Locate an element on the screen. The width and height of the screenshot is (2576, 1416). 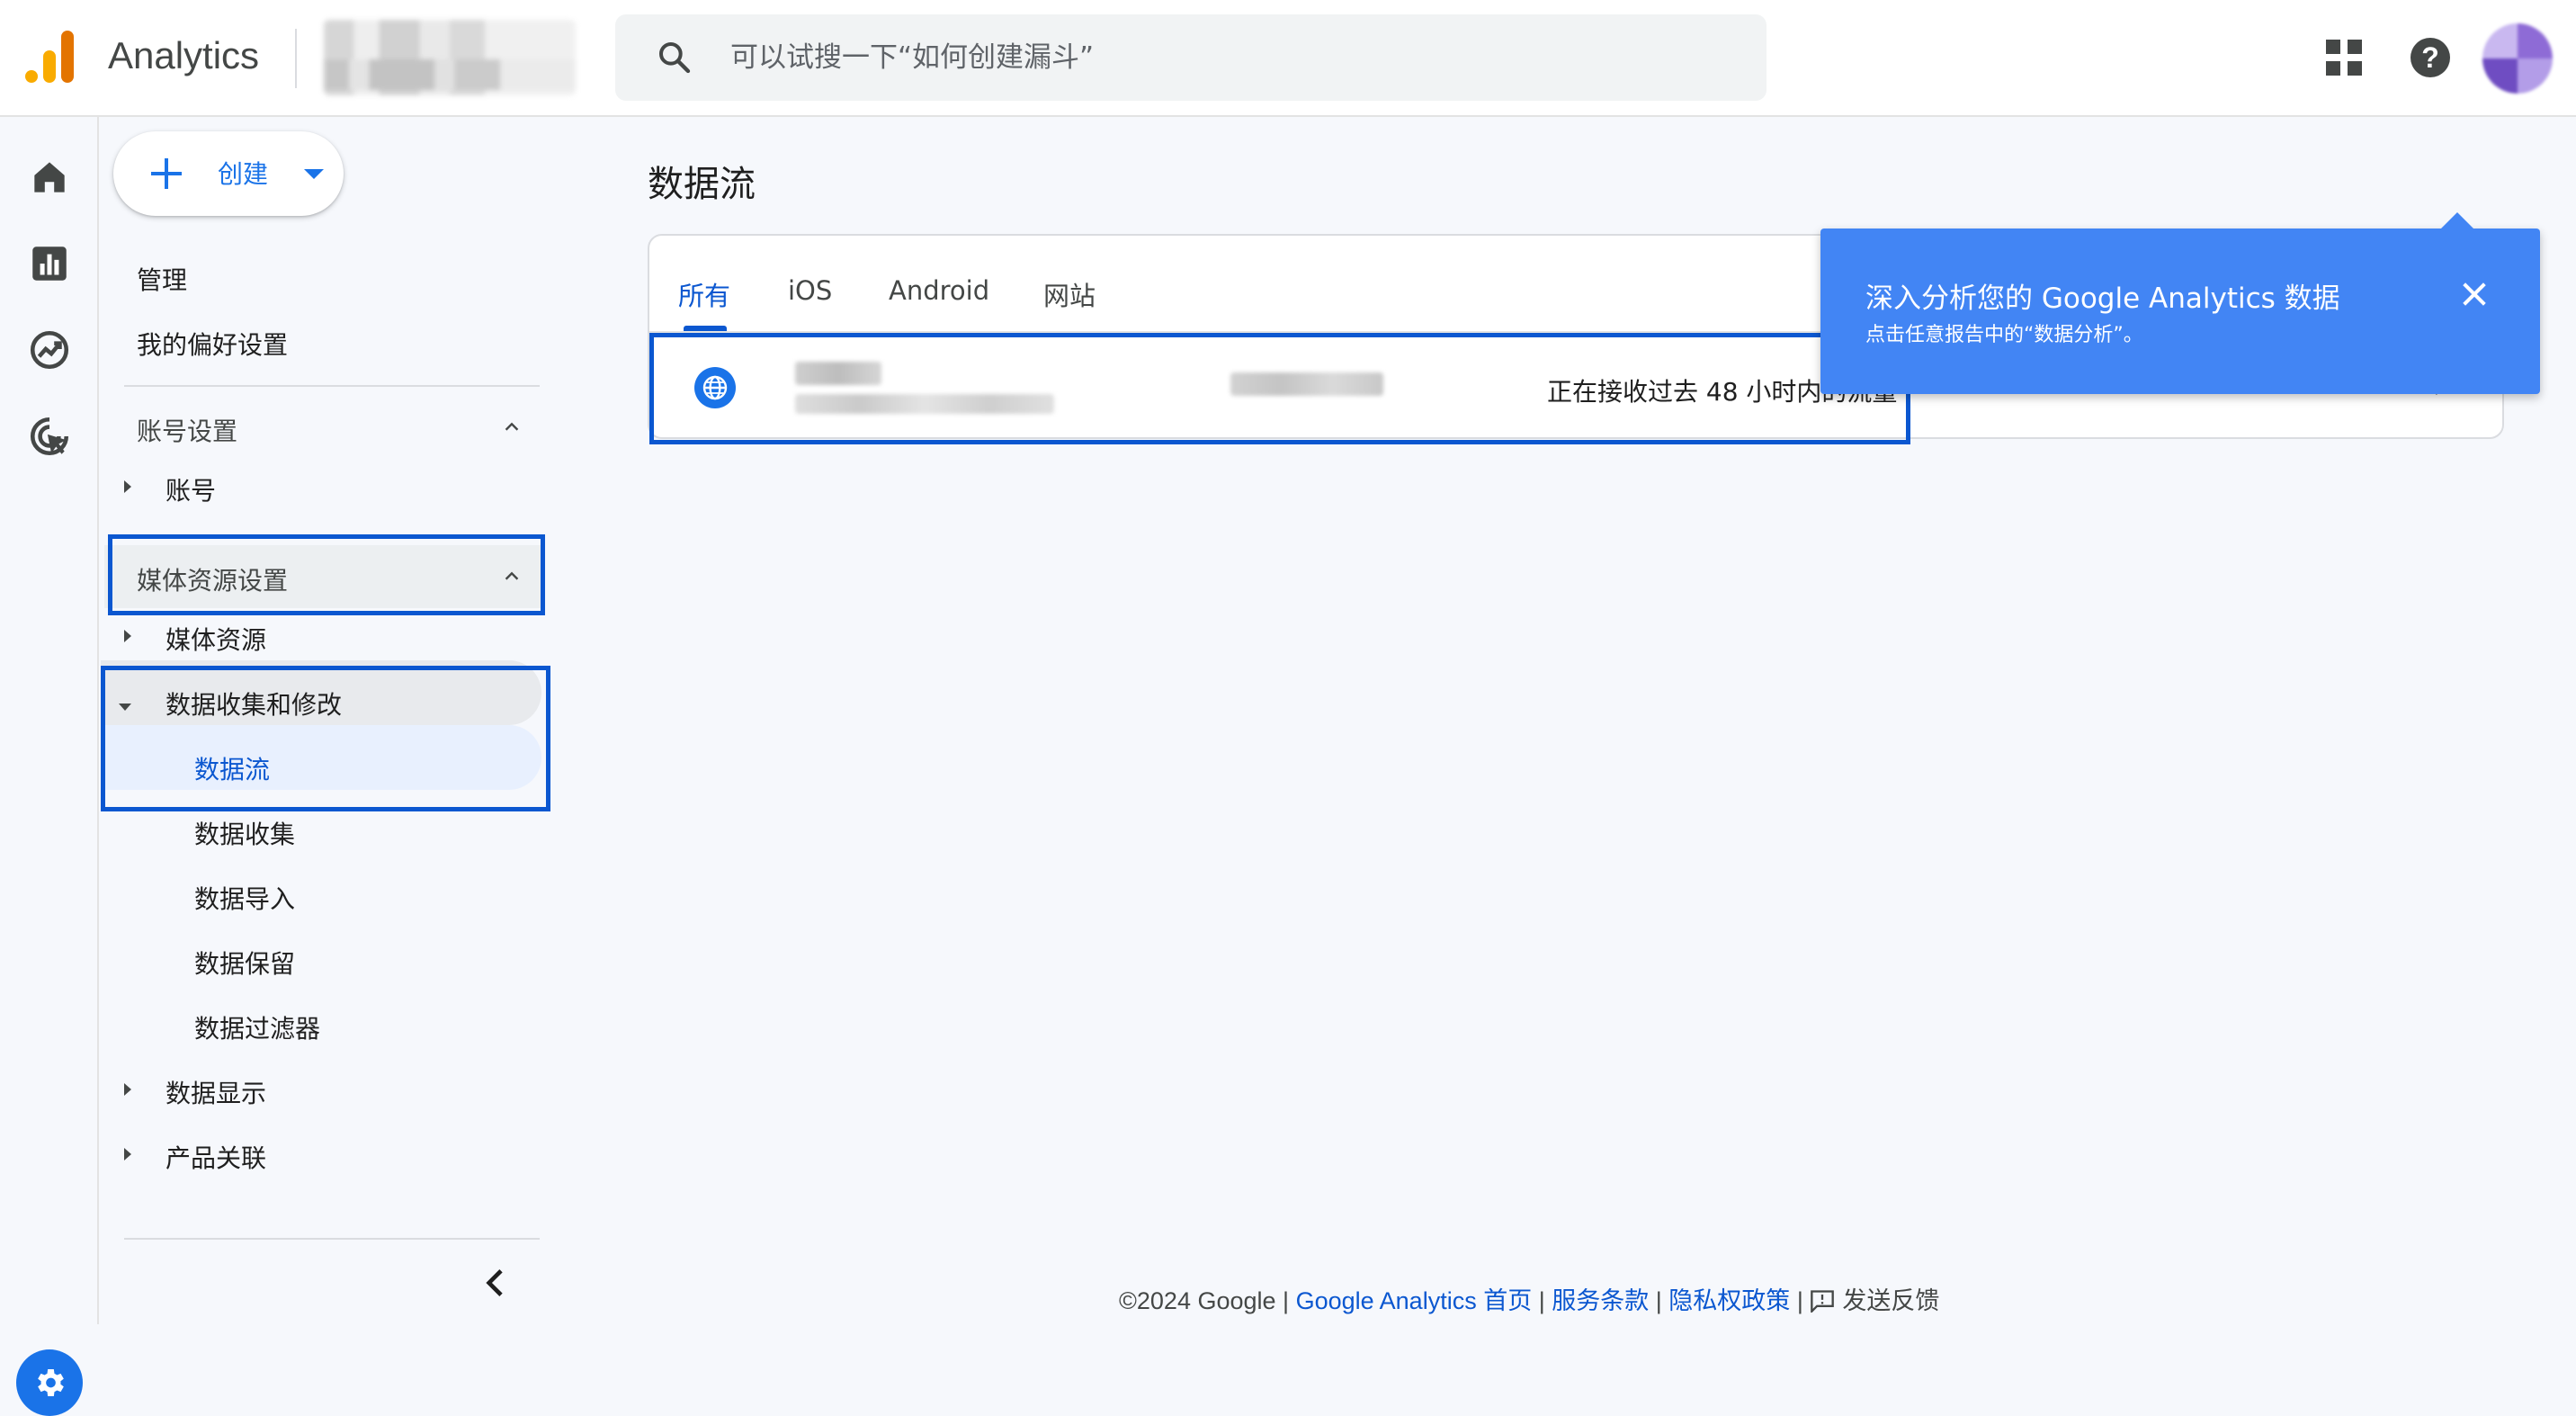
explore-icon is located at coordinates (49, 349).